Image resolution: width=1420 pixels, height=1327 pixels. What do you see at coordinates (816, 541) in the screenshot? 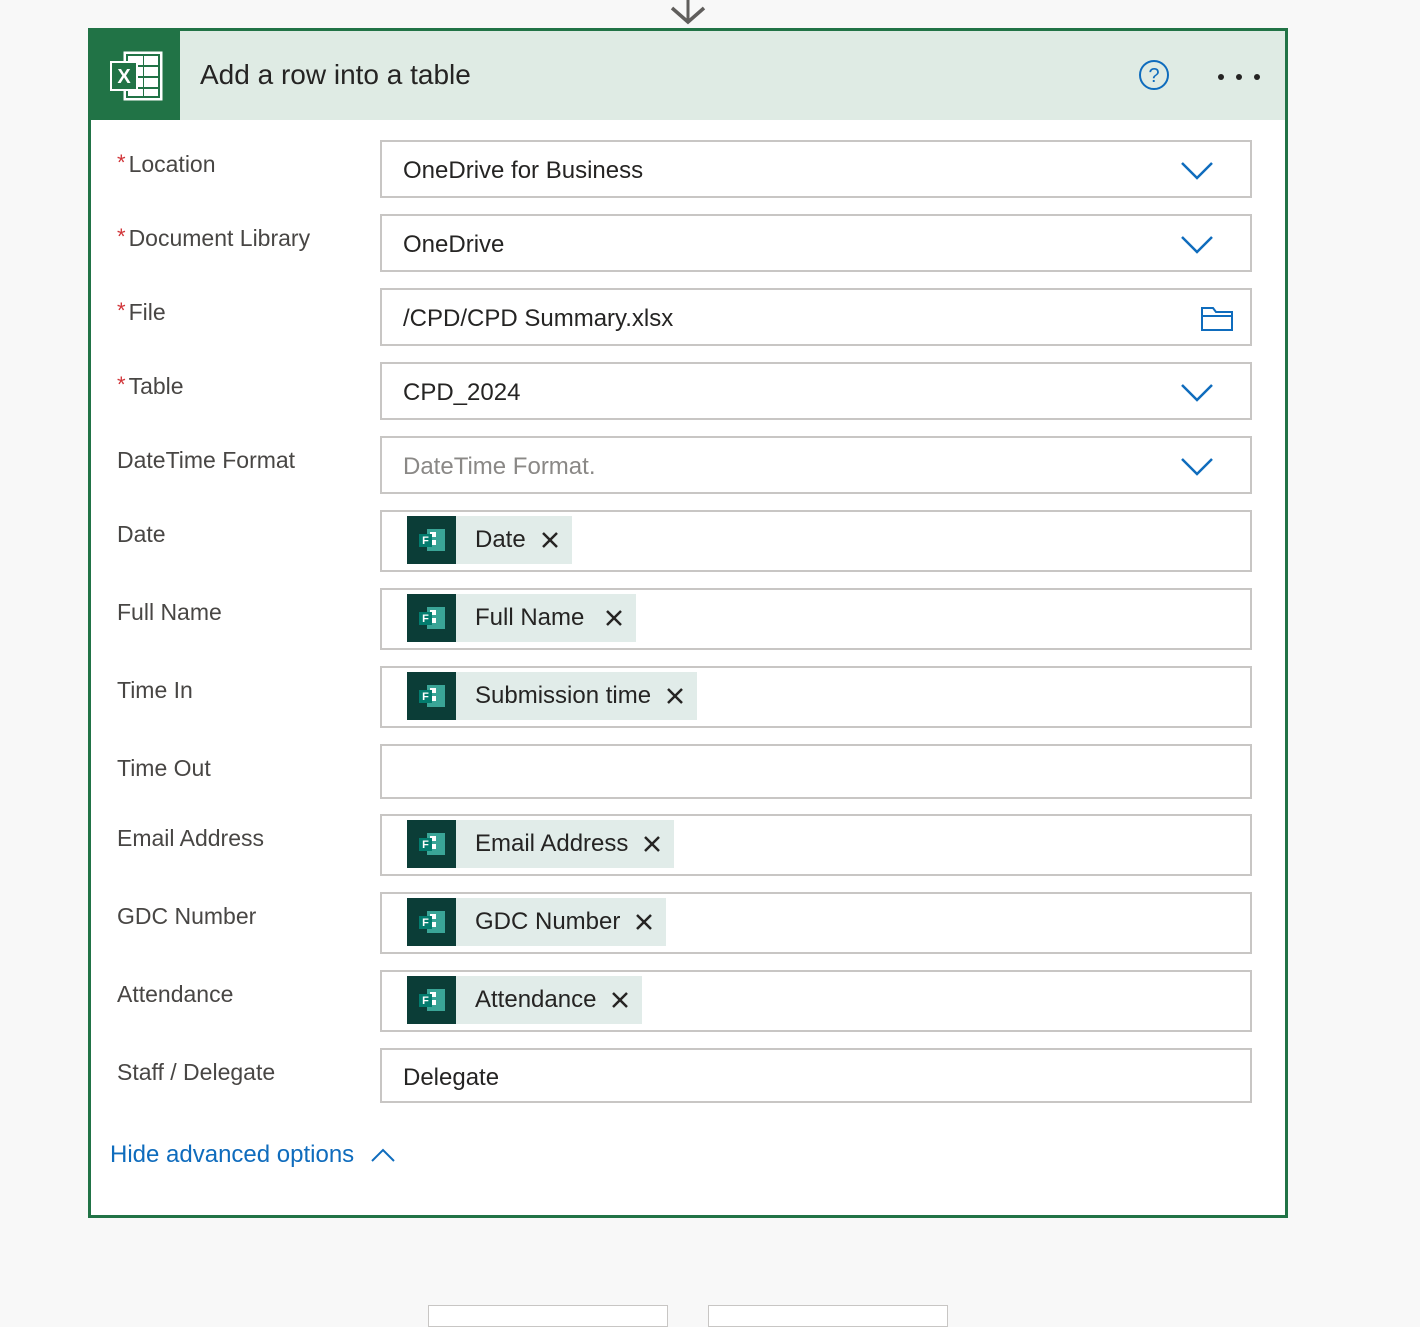
I see `date-field: F Date` at bounding box center [816, 541].